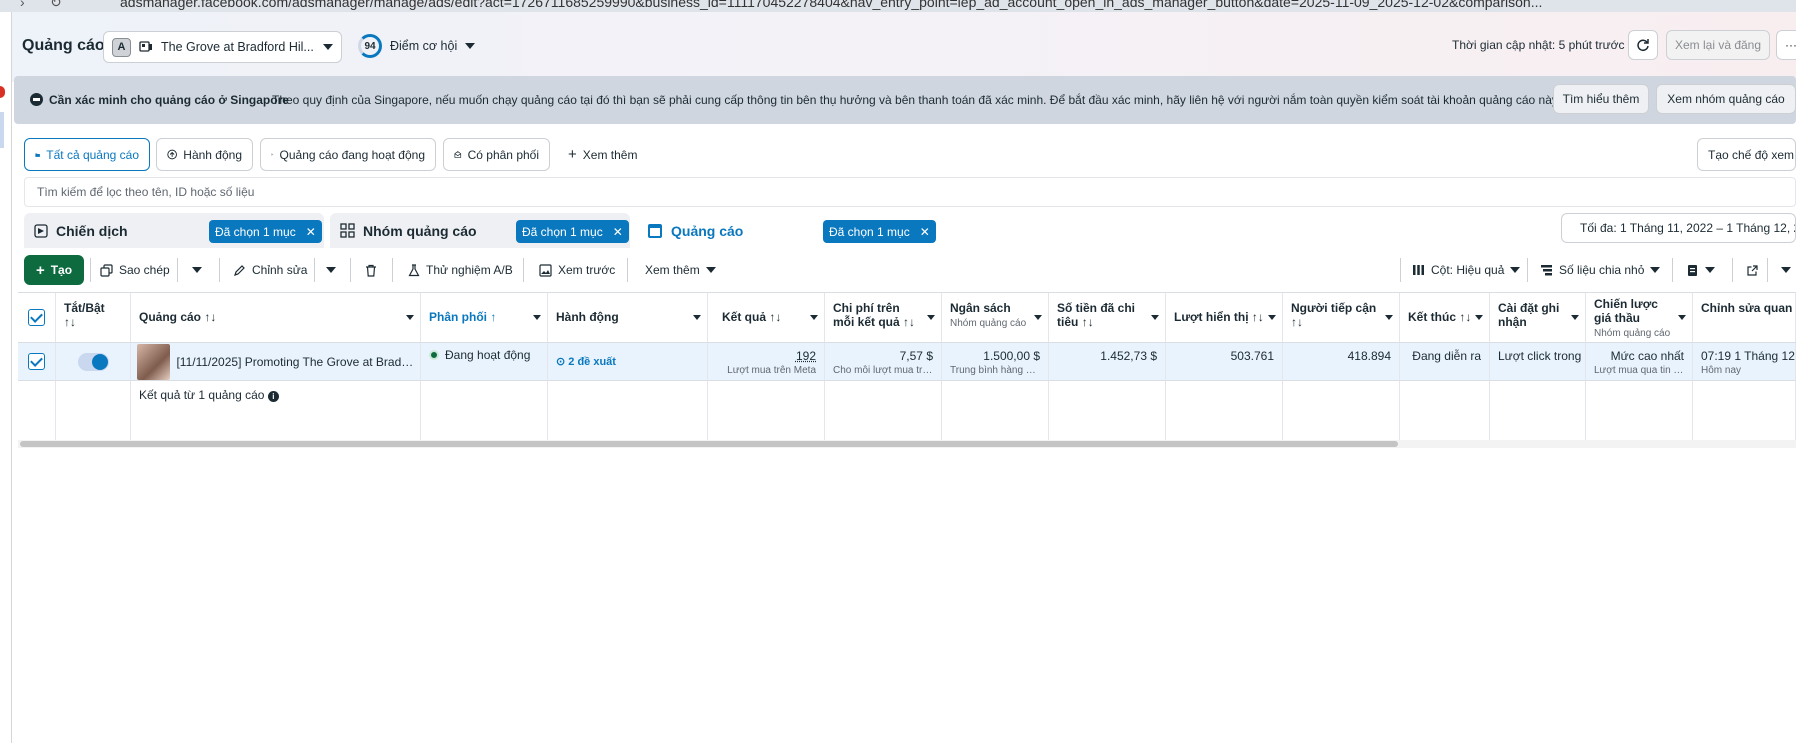 This screenshot has width=1796, height=743. I want to click on filter-see-more-label: Xem thêm, so click(610, 154).